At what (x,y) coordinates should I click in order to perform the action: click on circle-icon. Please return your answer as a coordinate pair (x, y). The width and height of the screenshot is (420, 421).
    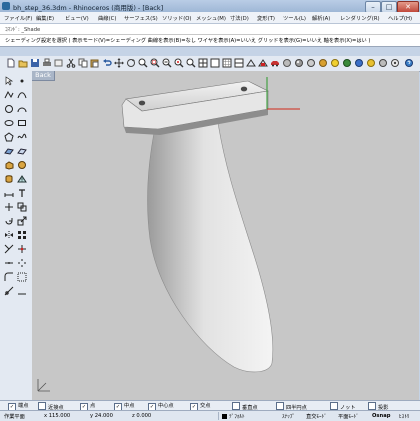
    Looking at the image, I should click on (9, 109).